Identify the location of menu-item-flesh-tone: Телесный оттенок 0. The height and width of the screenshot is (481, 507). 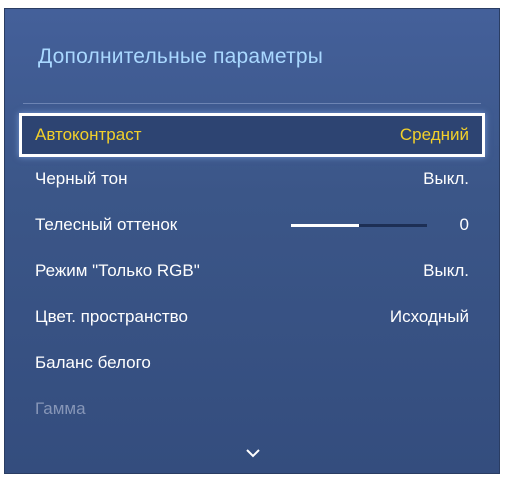
(252, 225).